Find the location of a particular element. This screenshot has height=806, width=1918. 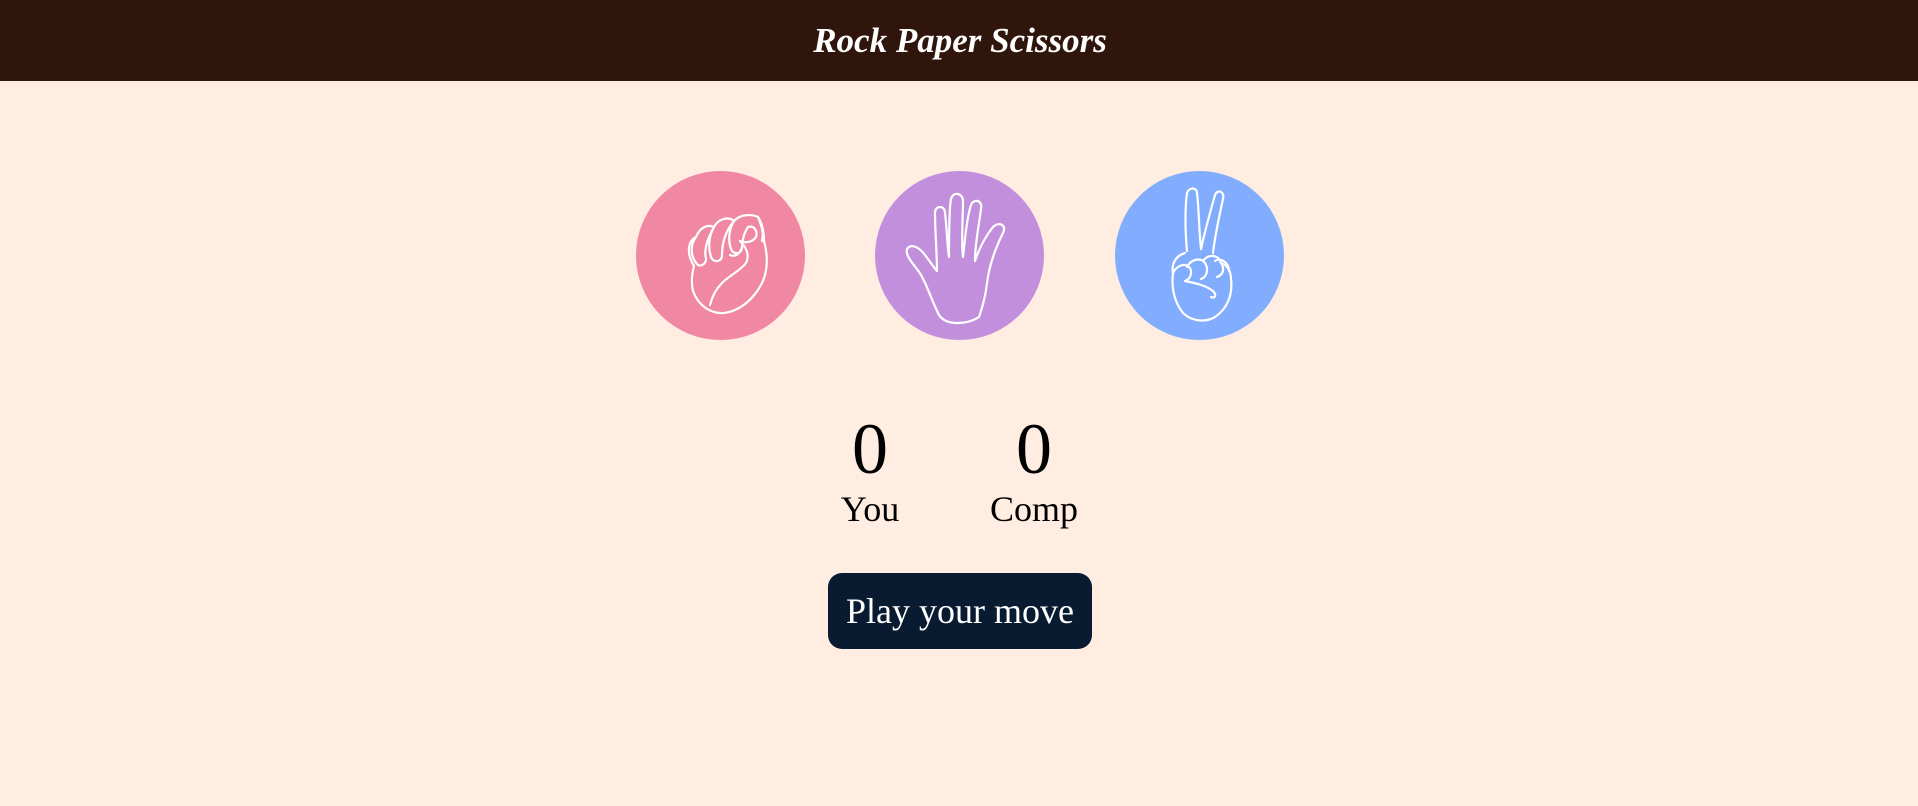

comp-score-label: Comp is located at coordinates (1033, 509).